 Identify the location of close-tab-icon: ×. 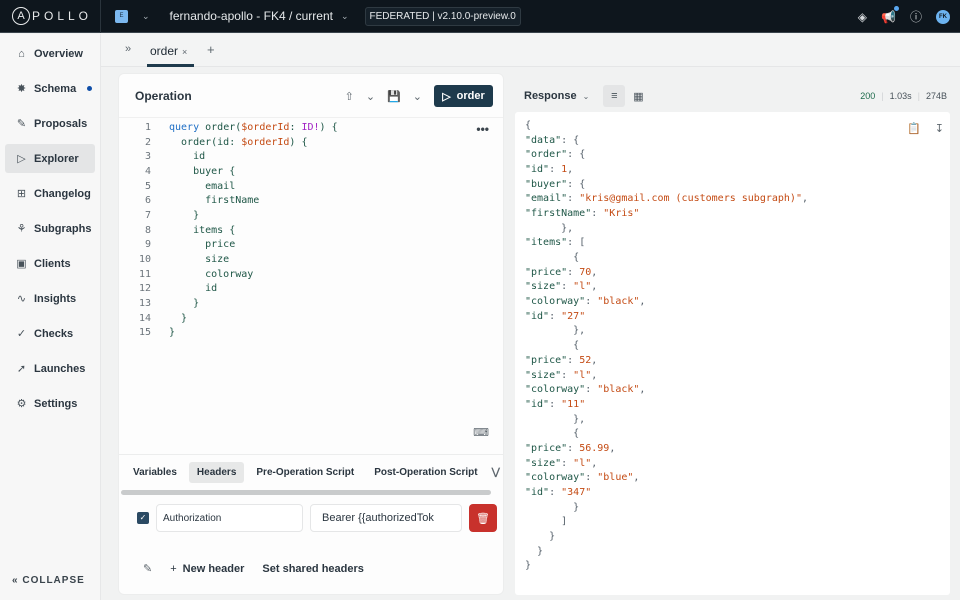
(184, 52).